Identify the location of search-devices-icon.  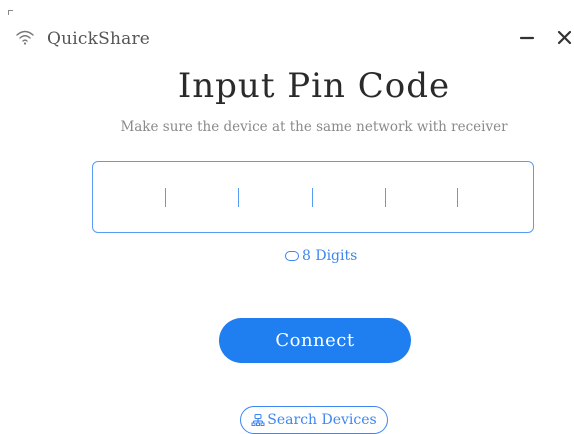
(258, 420).